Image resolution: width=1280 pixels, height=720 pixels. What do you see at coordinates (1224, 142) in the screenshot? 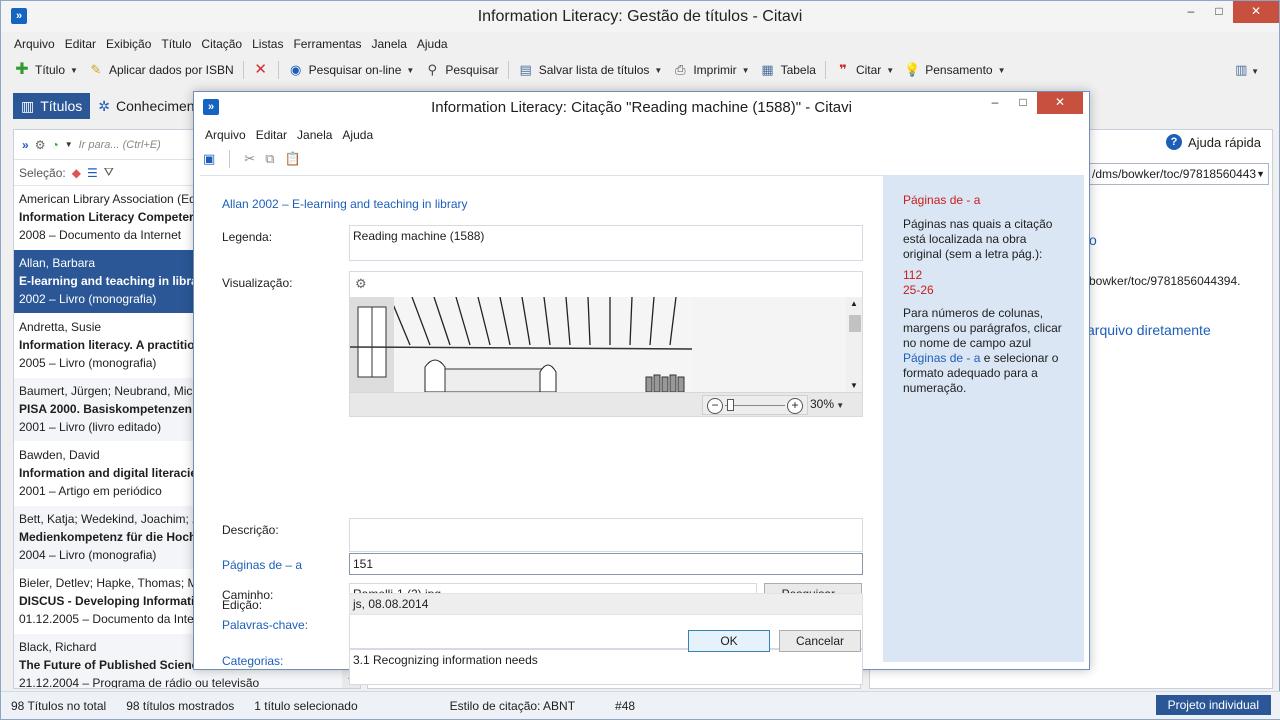
I see `quick-help-label: Ajuda rápida` at bounding box center [1224, 142].